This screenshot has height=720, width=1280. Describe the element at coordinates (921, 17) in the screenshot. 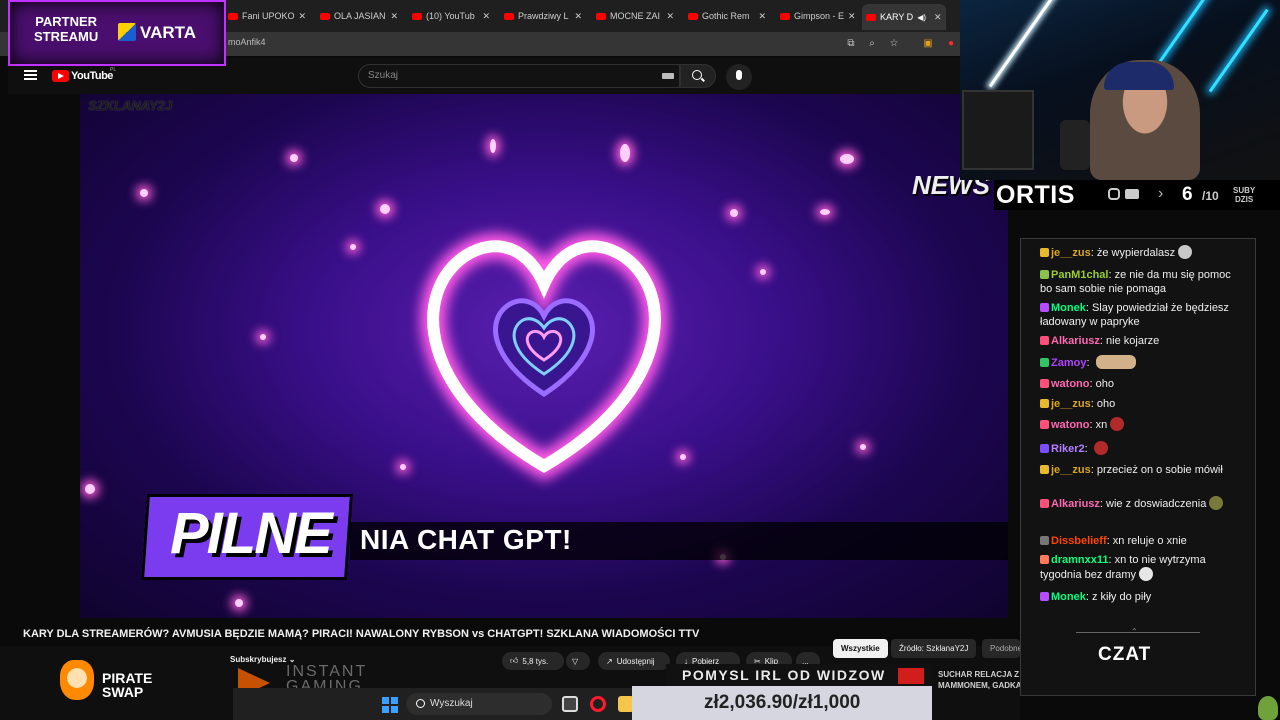

I see `speaker-icon: ◀)` at that location.